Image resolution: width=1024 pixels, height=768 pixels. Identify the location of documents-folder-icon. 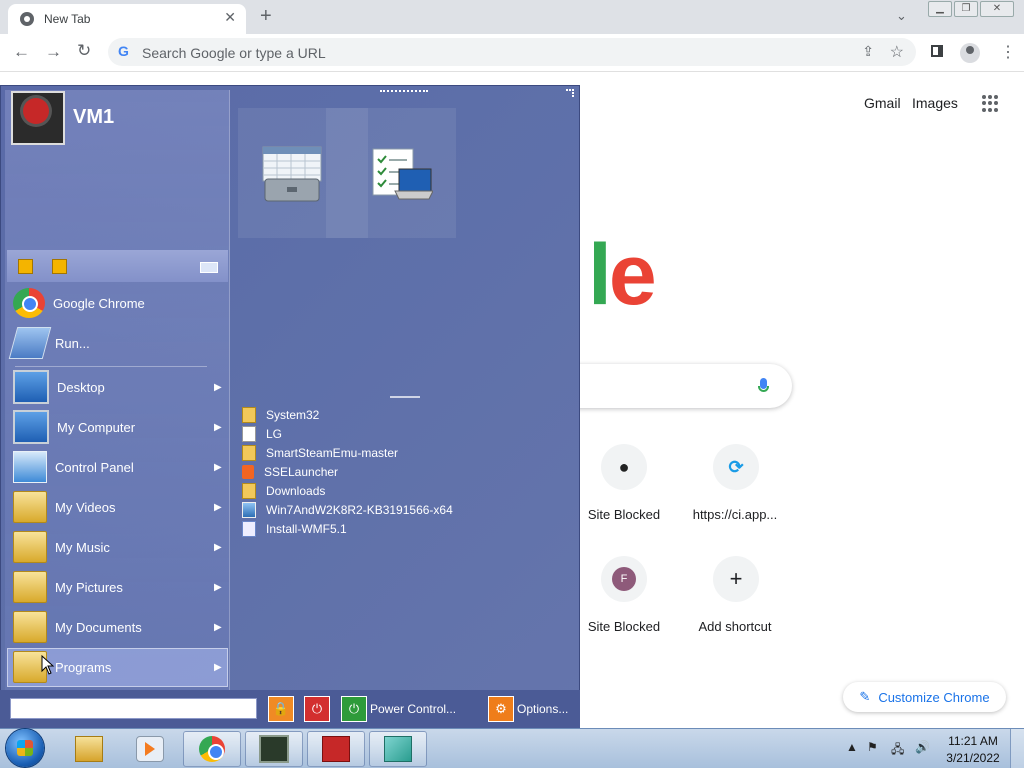
(30, 627).